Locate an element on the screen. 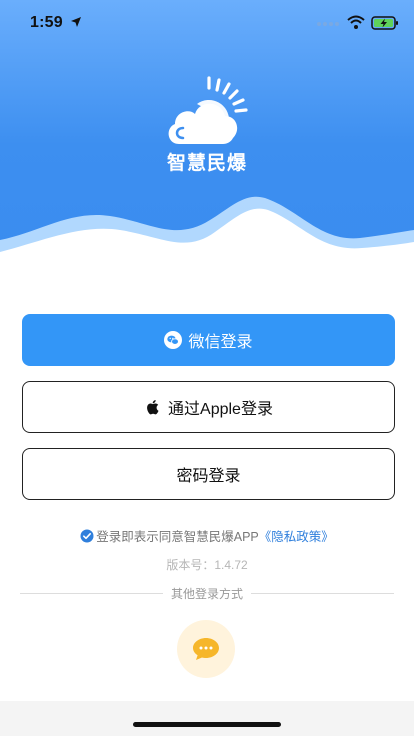 Image resolution: width=414 pixels, height=736 pixels. battery-charging-icon is located at coordinates (384, 23).